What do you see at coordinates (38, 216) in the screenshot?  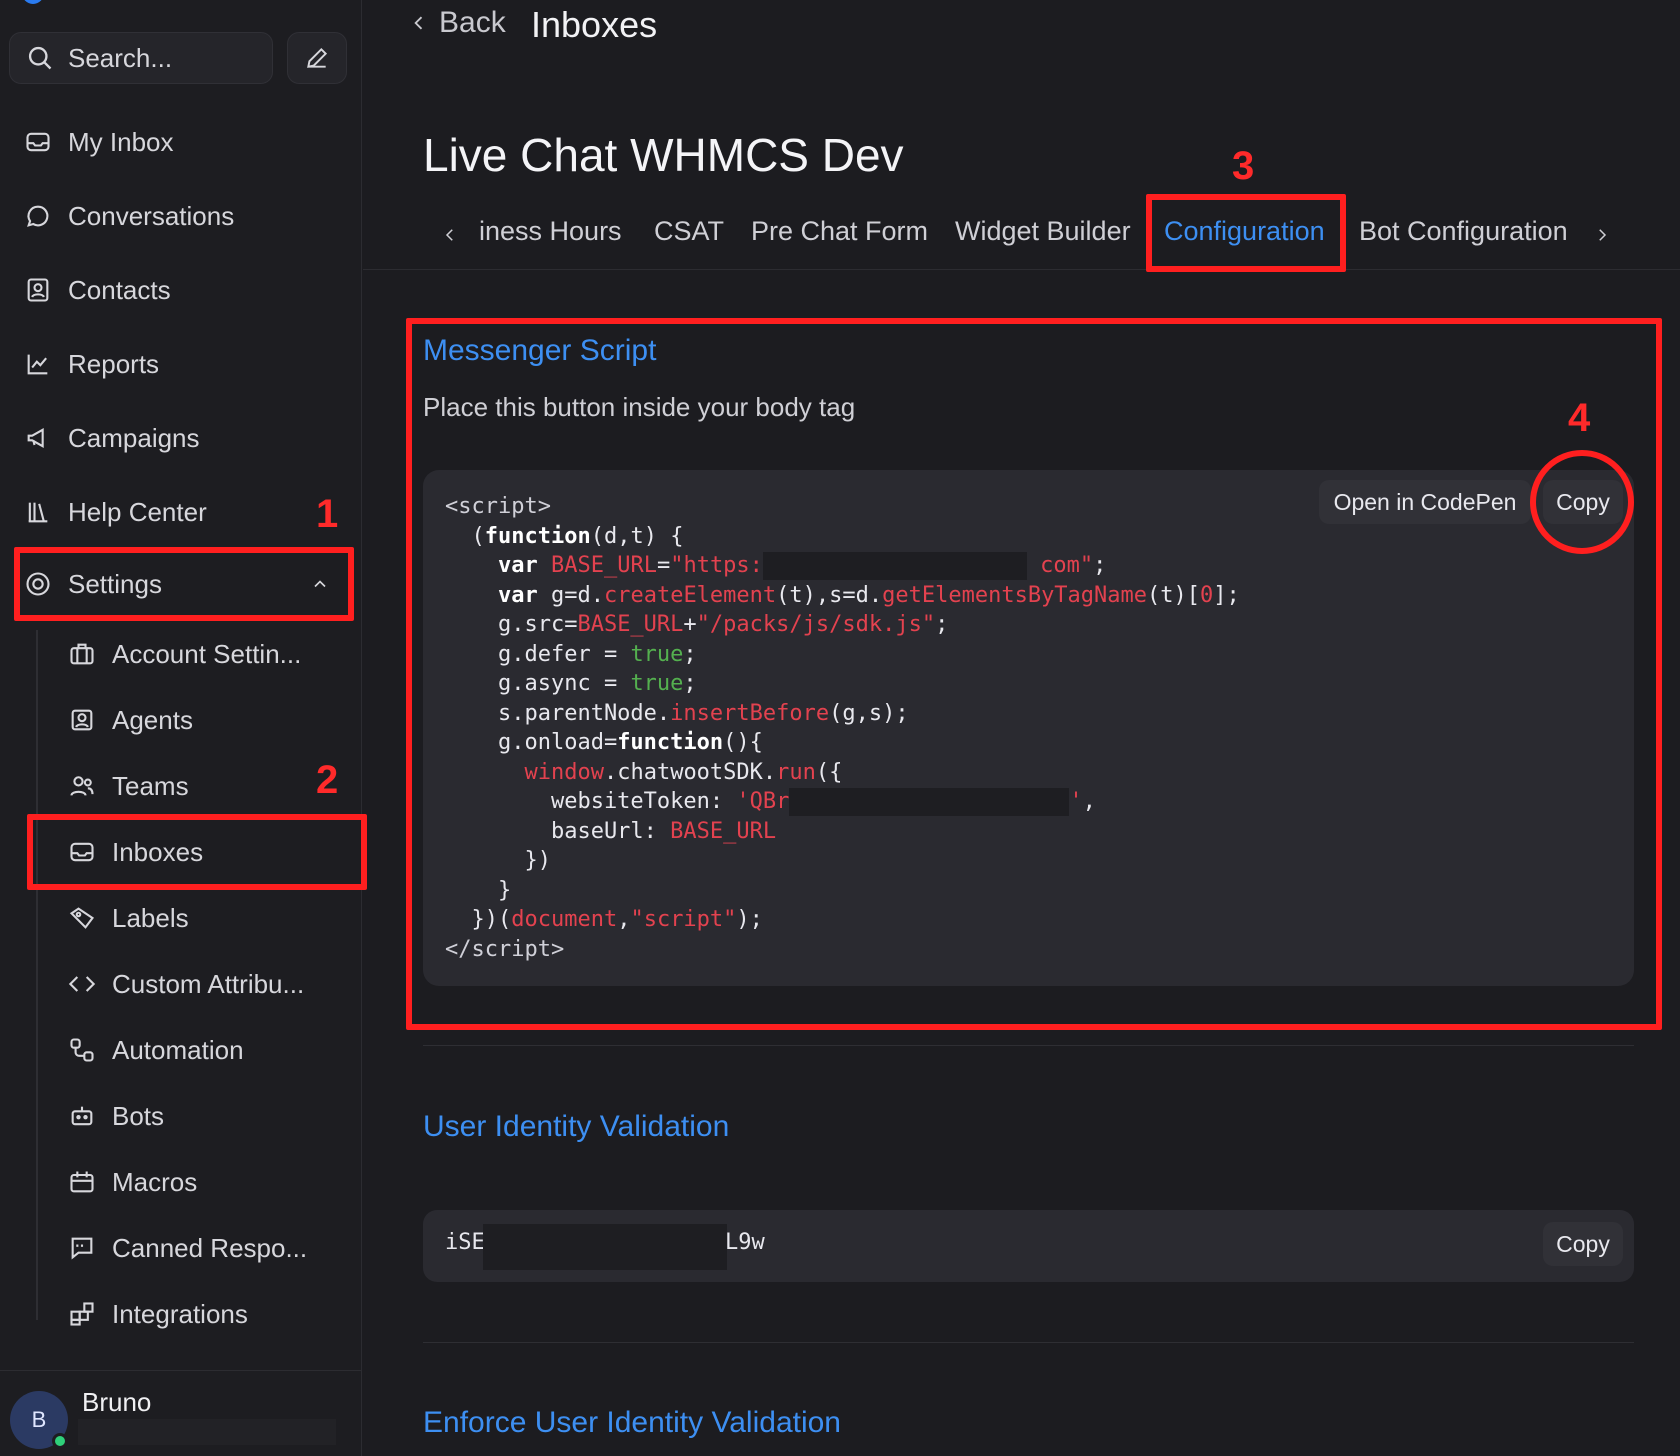 I see `chat-bubble-icon` at bounding box center [38, 216].